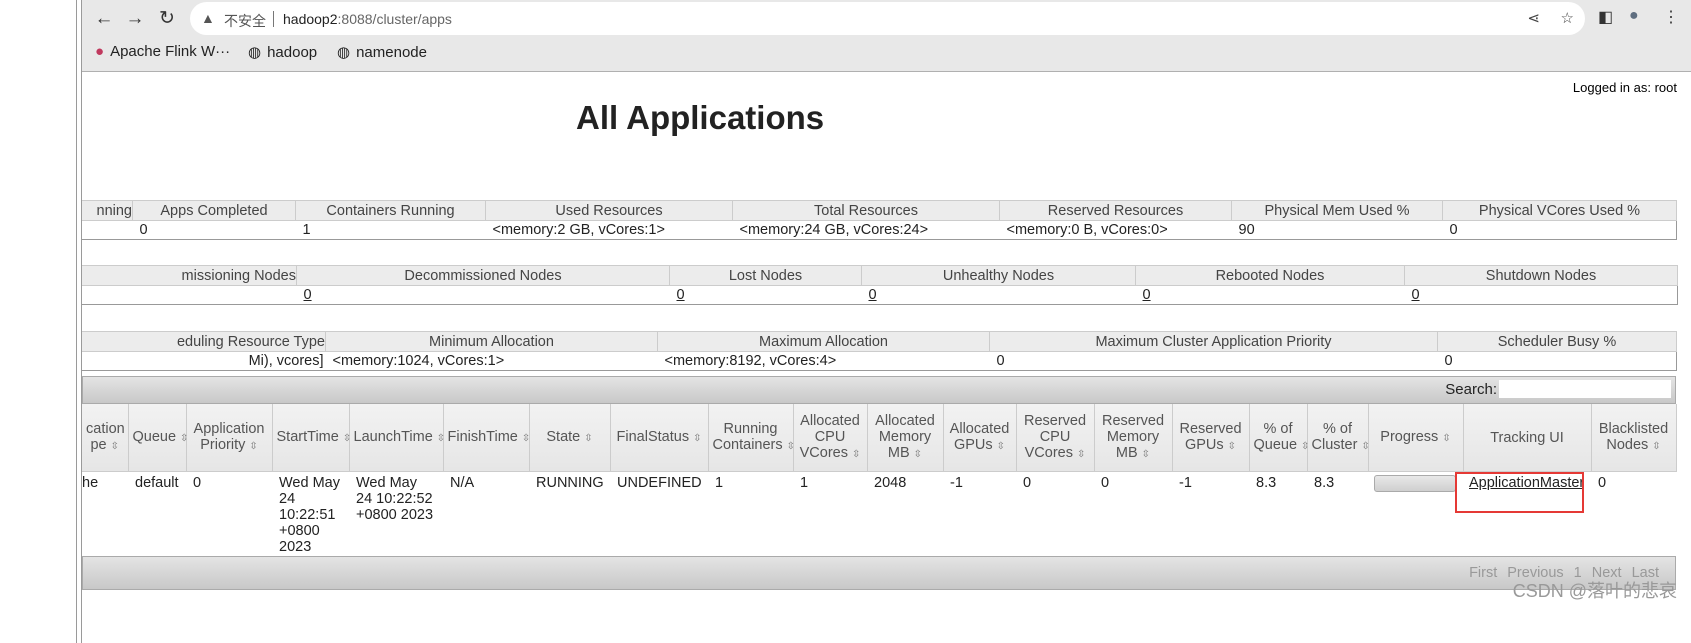  I want to click on menu-kebab-icon: ⋮, so click(1671, 17).